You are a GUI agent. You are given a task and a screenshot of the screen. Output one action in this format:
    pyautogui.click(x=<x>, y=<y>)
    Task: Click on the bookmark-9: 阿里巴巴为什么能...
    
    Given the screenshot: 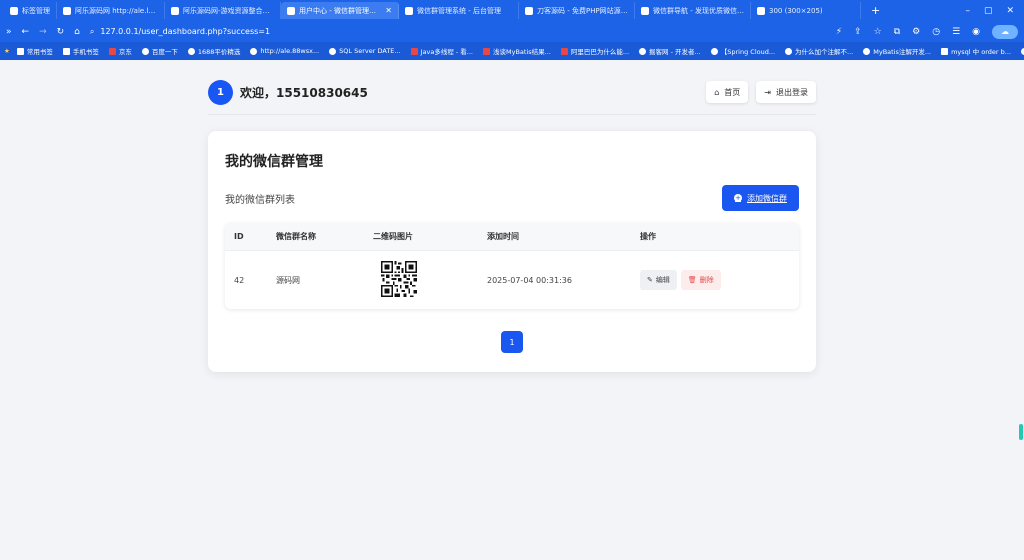 What is the action you would take?
    pyautogui.click(x=595, y=51)
    